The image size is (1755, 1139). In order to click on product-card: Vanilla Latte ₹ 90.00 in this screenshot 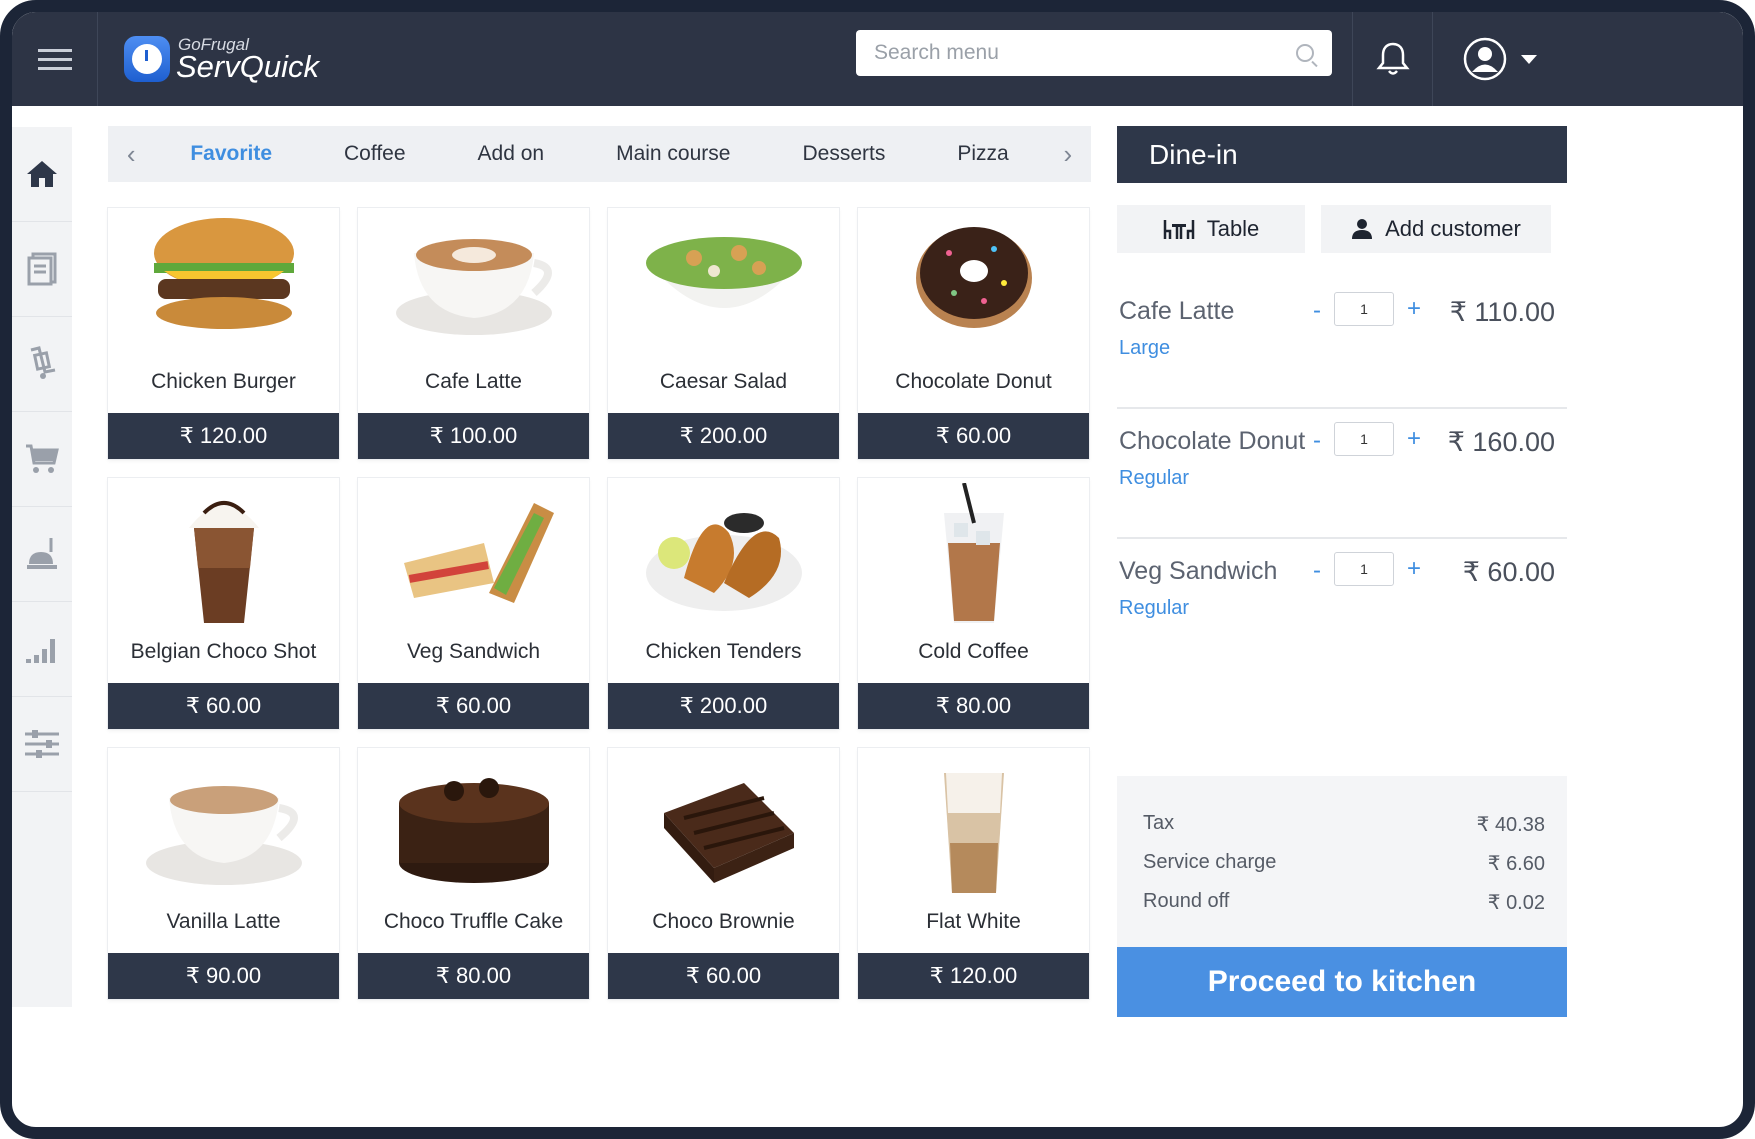, I will do `click(223, 873)`.